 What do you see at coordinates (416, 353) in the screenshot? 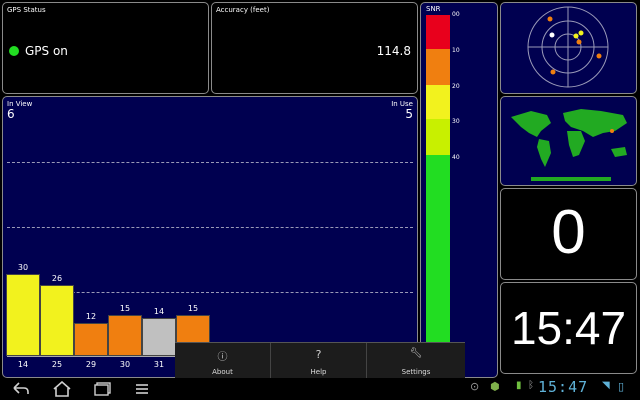
I see `wrench-icon: 🔧︎` at bounding box center [416, 353].